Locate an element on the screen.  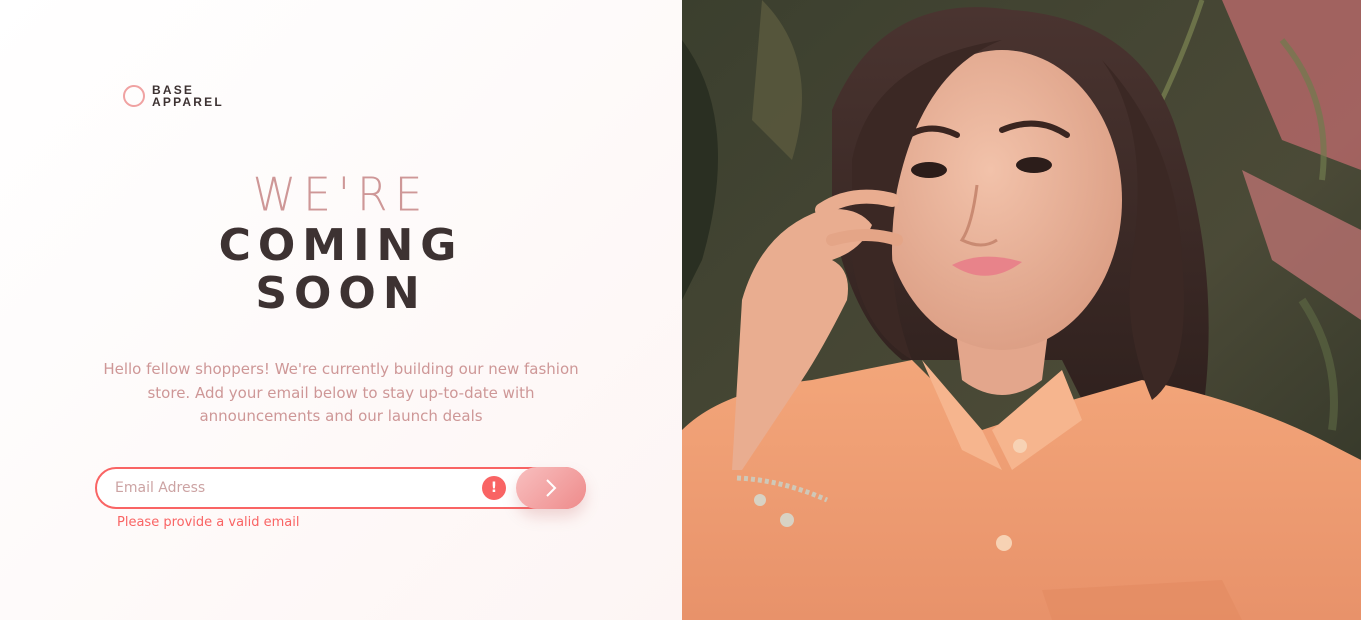
chevron-right-icon is located at coordinates (551, 488).